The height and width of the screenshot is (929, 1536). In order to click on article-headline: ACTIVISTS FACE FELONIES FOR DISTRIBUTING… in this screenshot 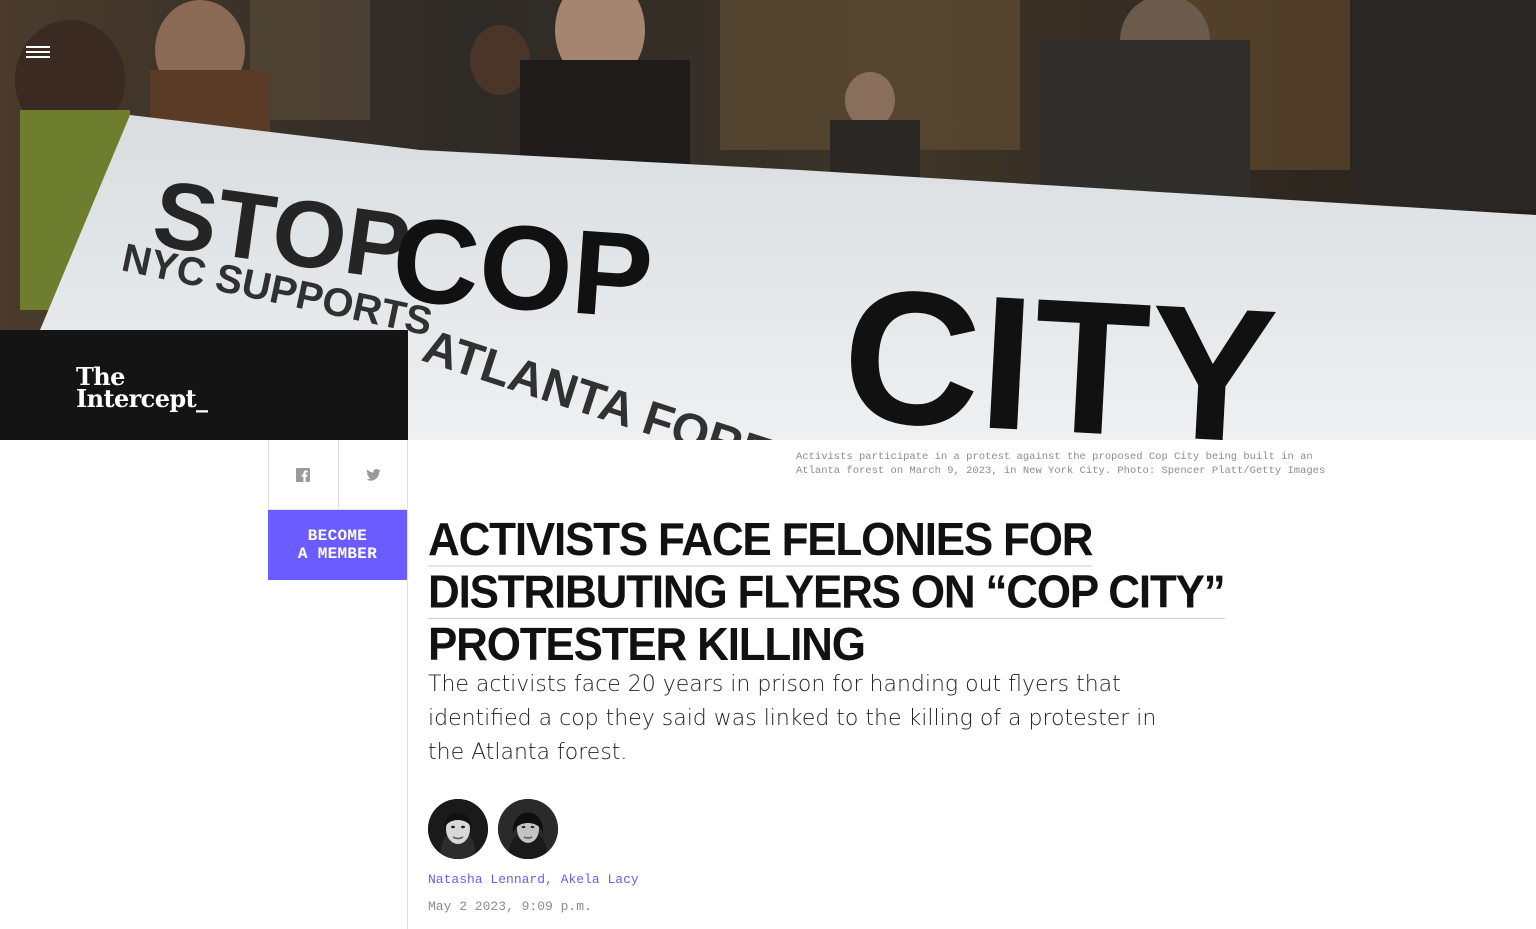, I will do `click(843, 593)`.